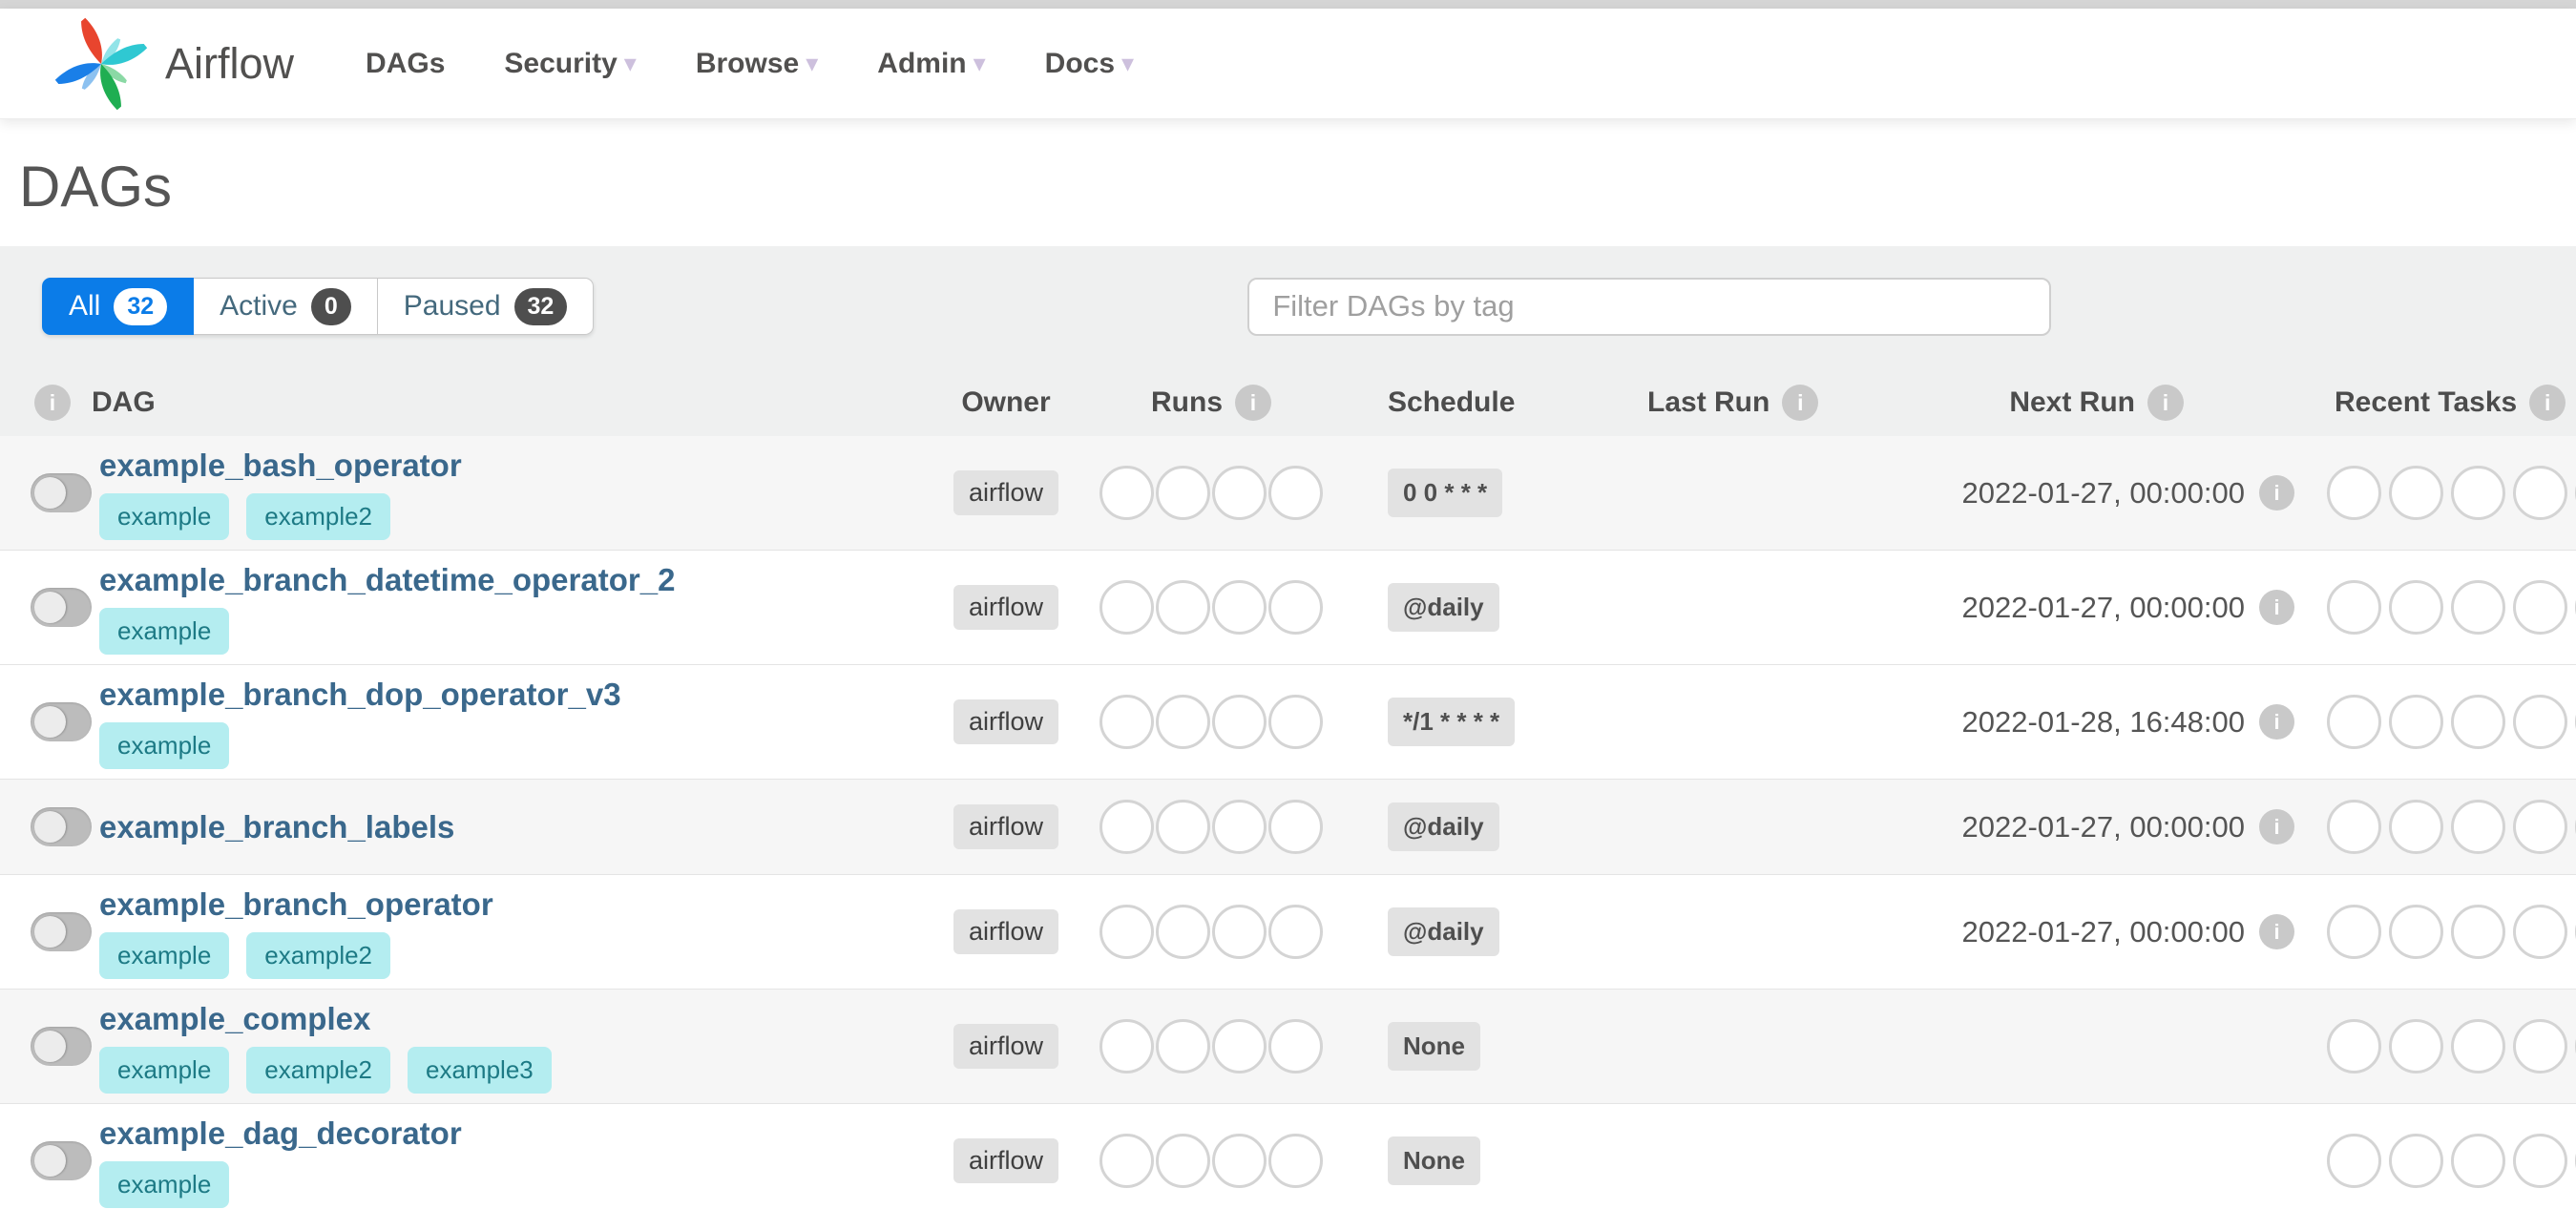 The width and height of the screenshot is (2576, 1209). What do you see at coordinates (1649, 307) in the screenshot?
I see `filter-dags-by-tag-input` at bounding box center [1649, 307].